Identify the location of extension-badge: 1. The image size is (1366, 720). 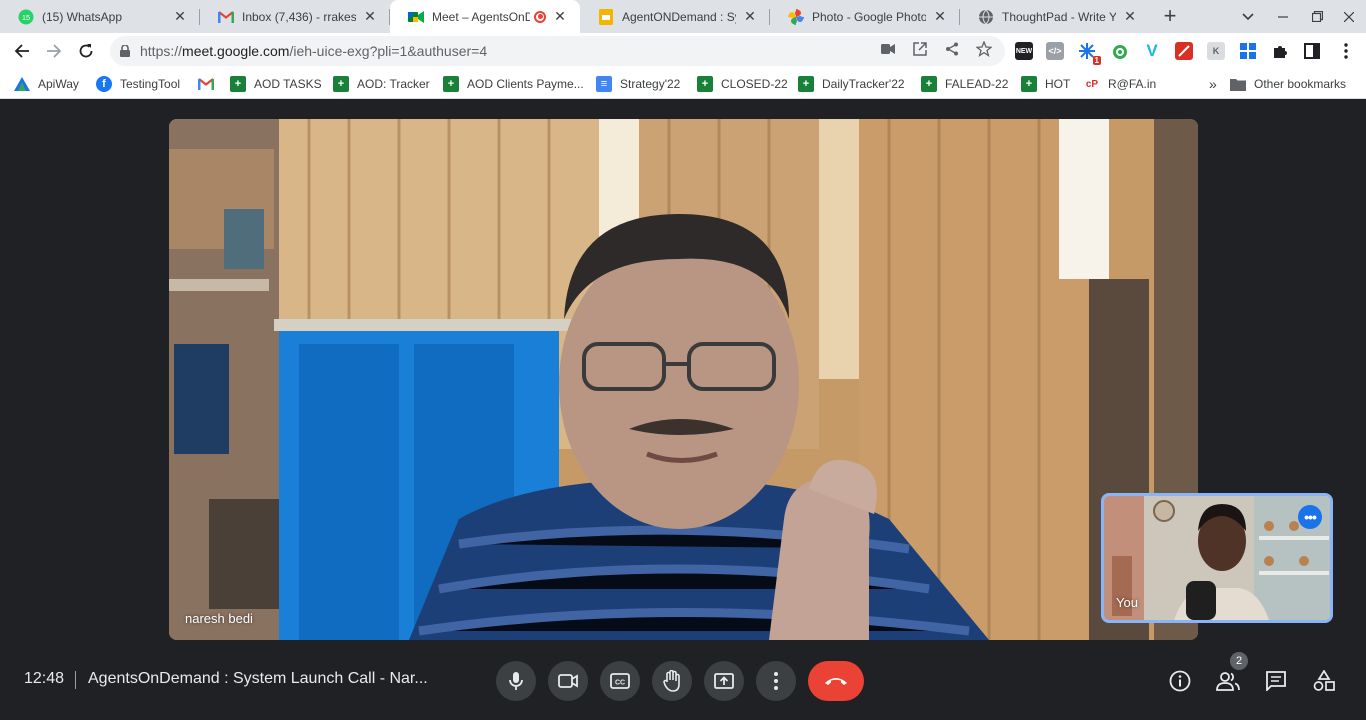
(1096, 60).